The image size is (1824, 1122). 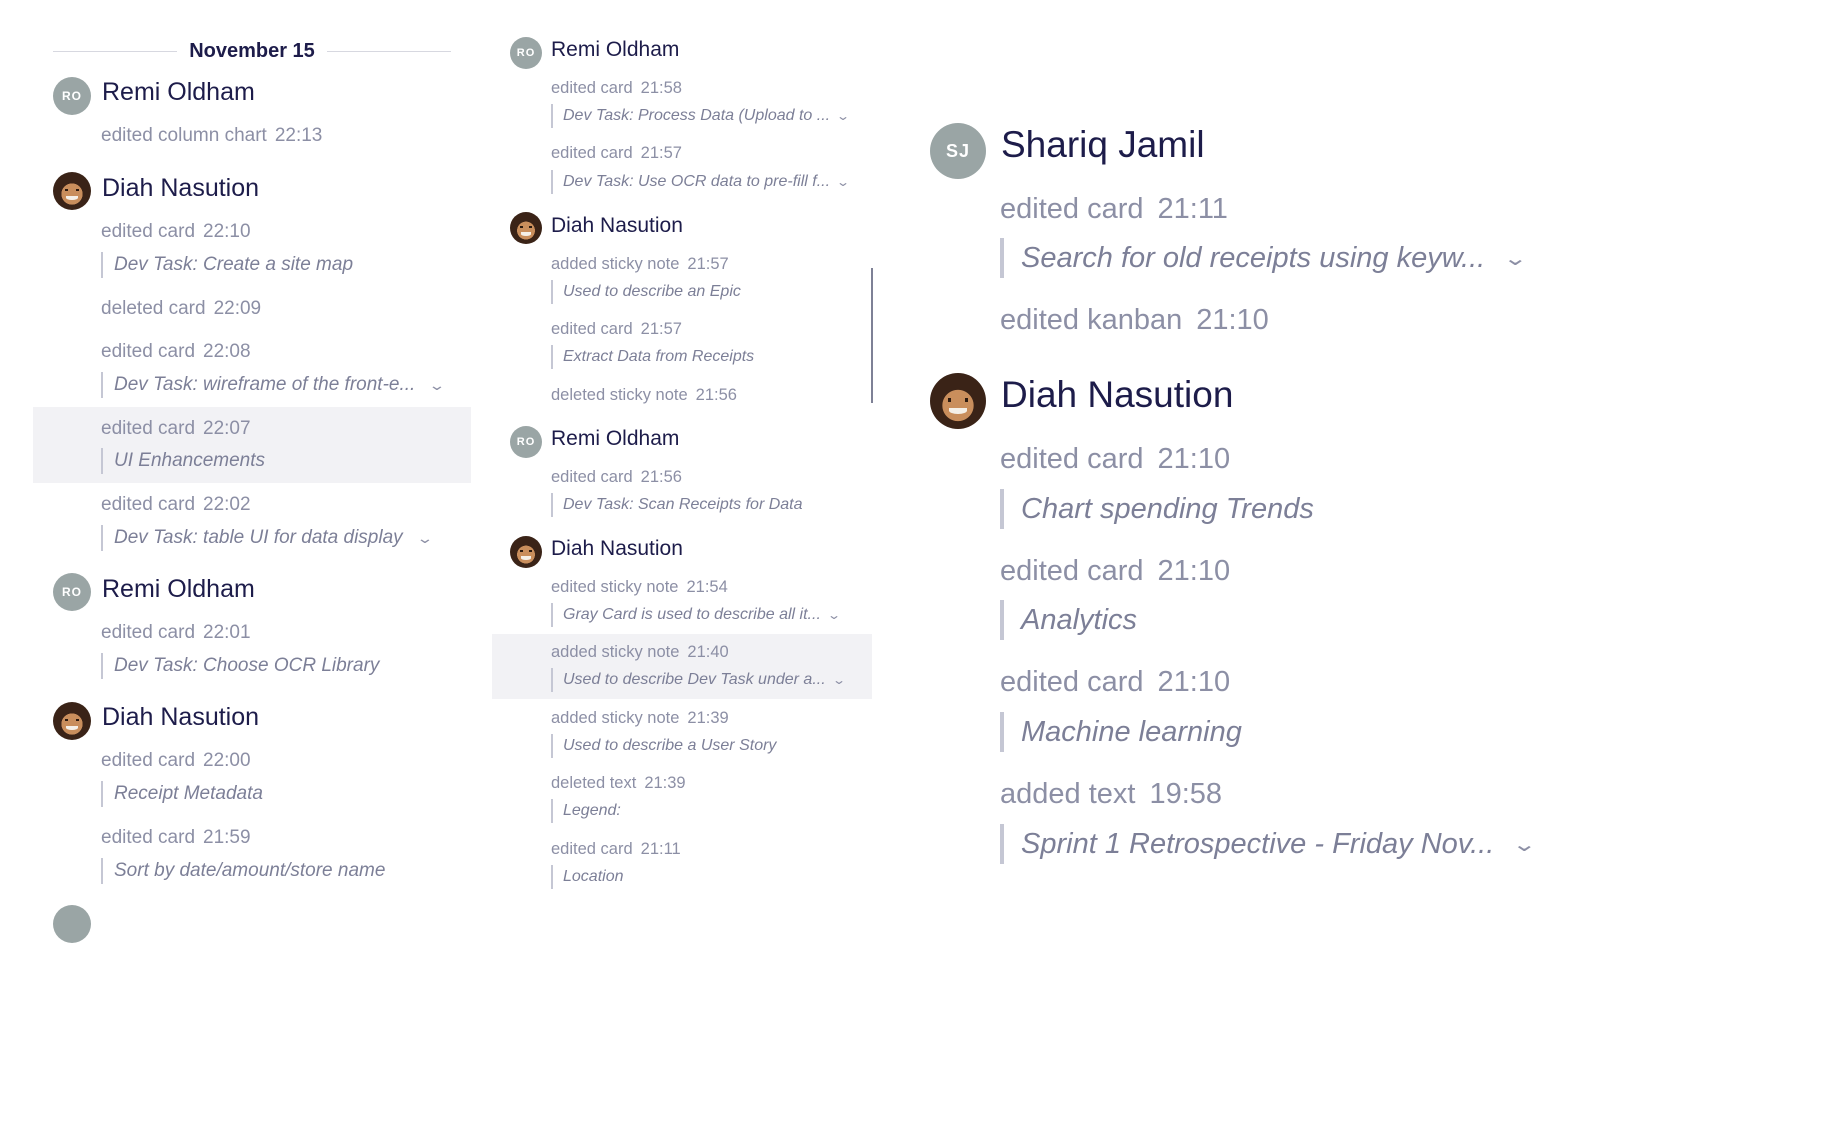 I want to click on card-quote: Chart spending Trends, so click(x=1157, y=509).